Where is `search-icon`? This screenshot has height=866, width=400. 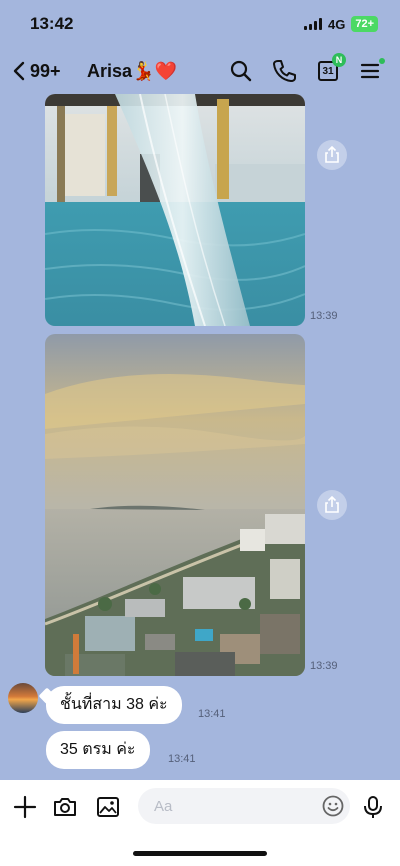 search-icon is located at coordinates (241, 71).